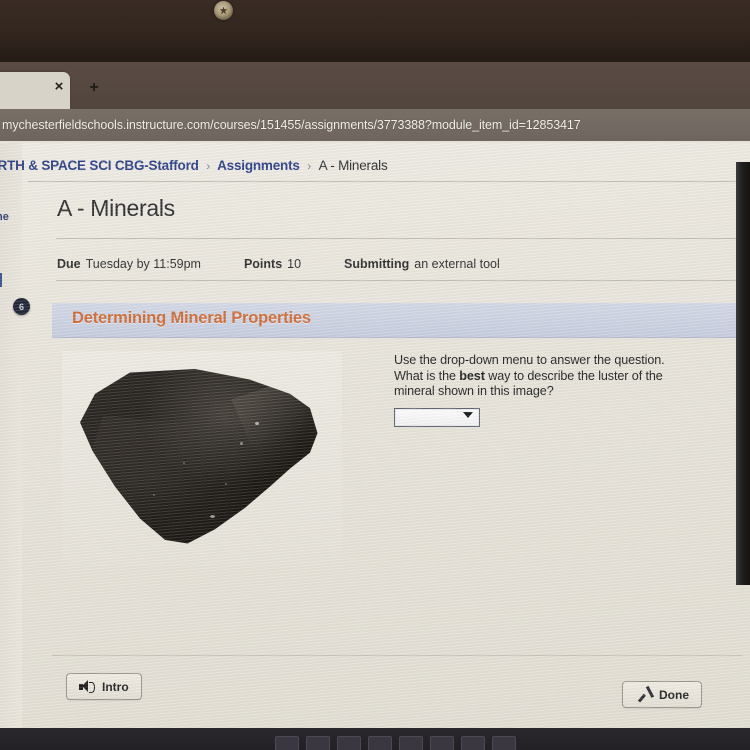 The image size is (750, 750). Describe the element at coordinates (191, 318) in the screenshot. I see `tool-heading: Determining Mineral Properties` at that location.